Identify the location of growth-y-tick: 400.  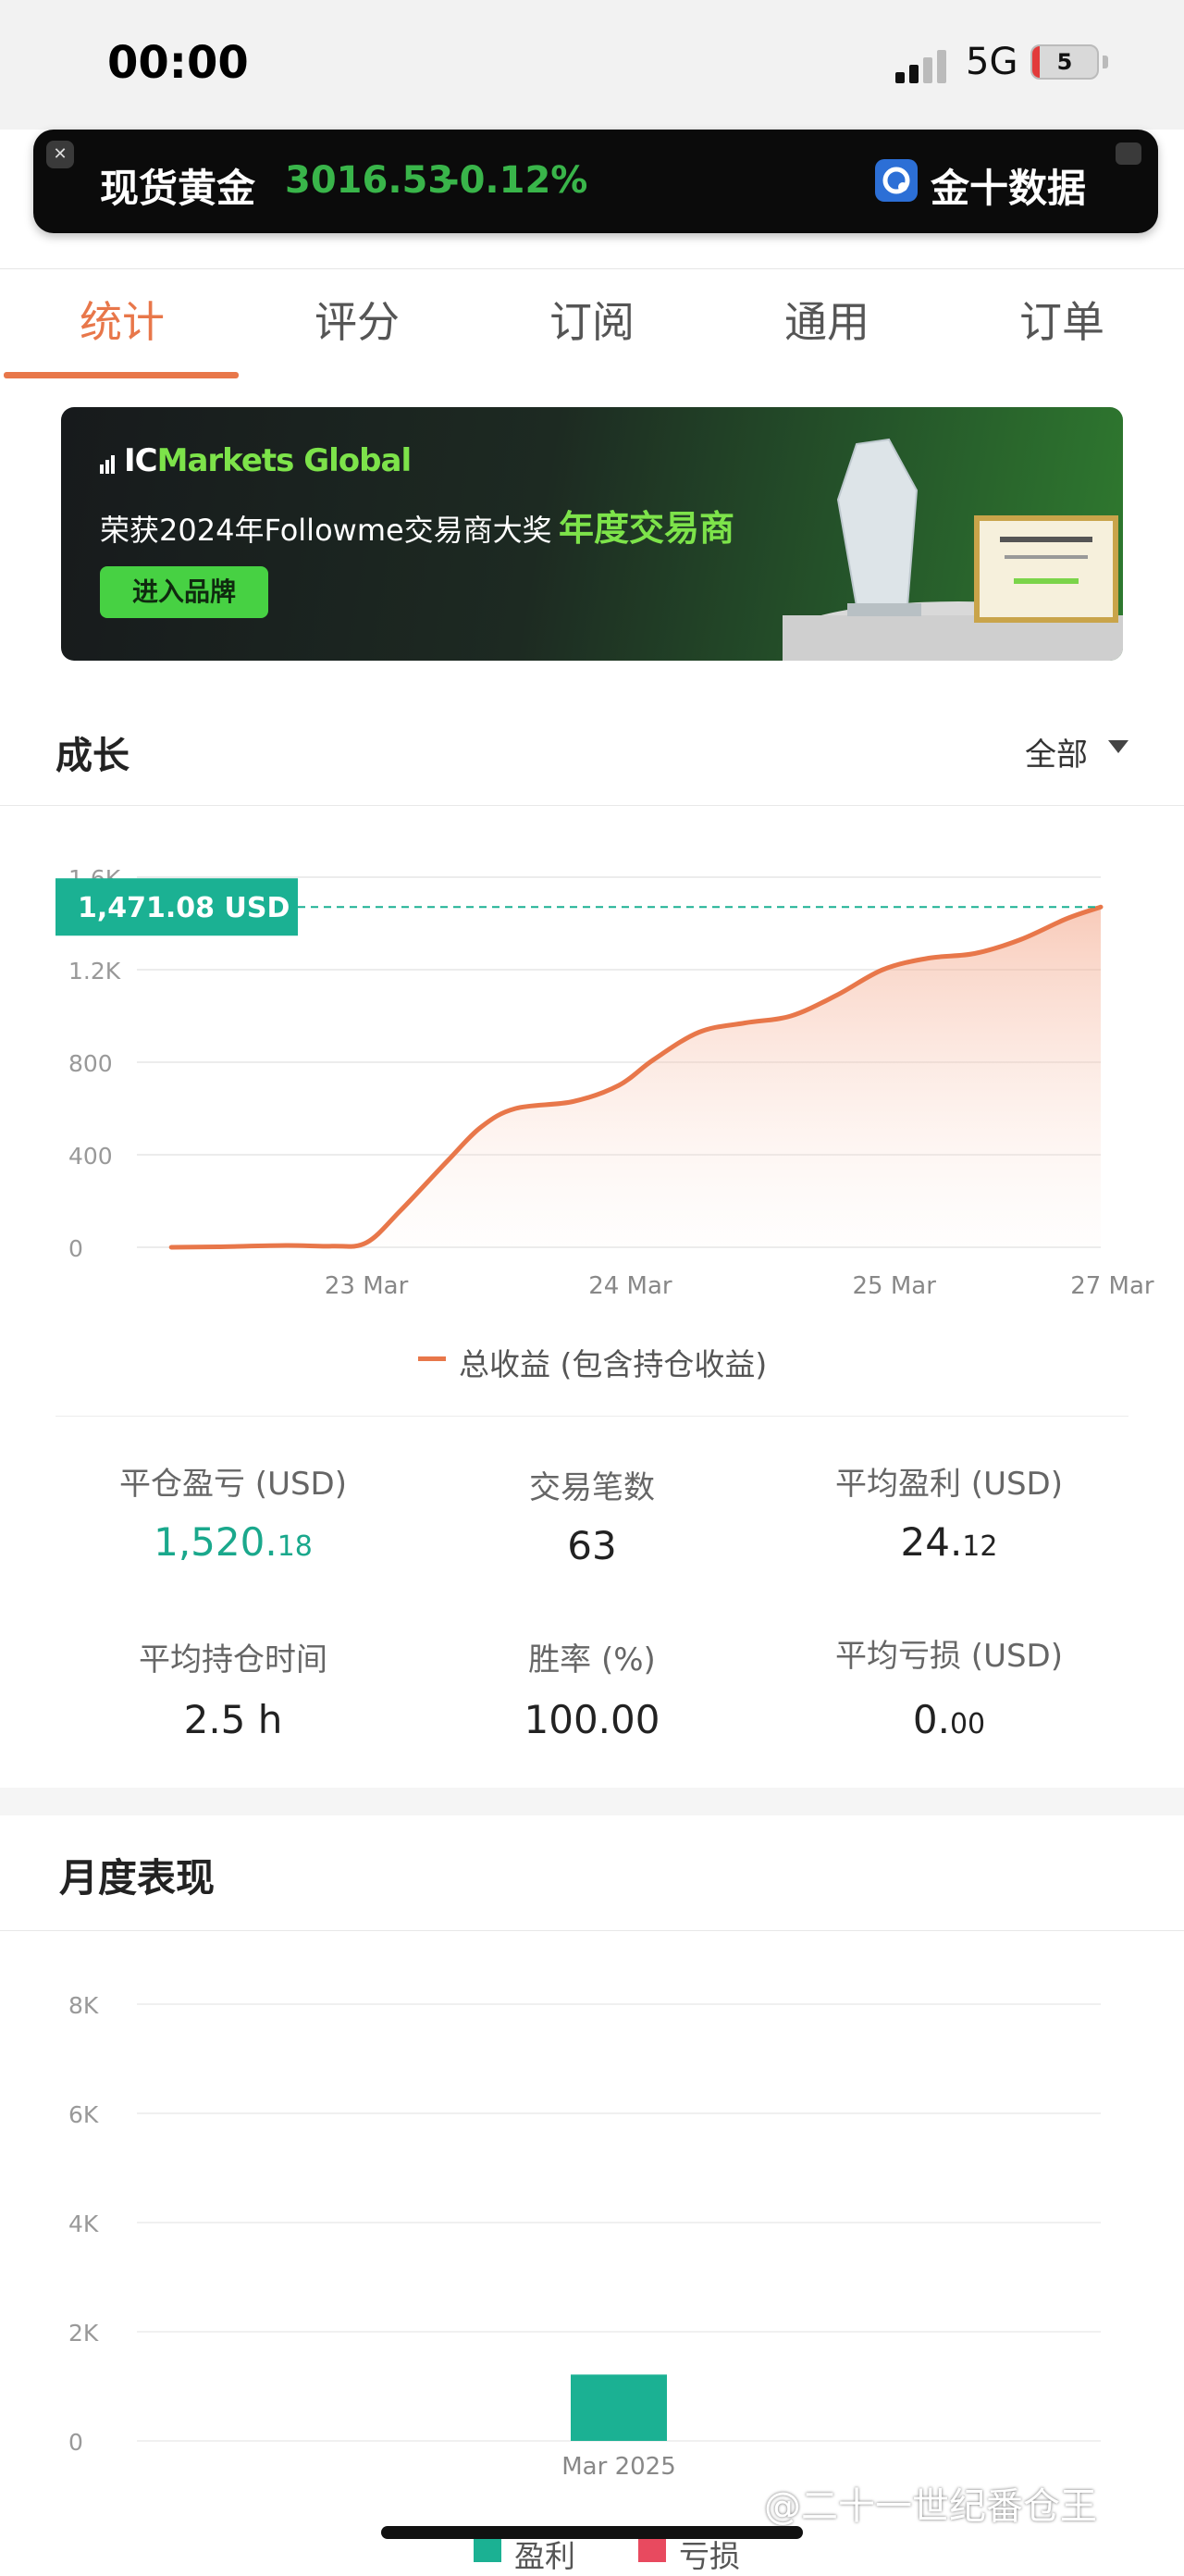
(90, 1157).